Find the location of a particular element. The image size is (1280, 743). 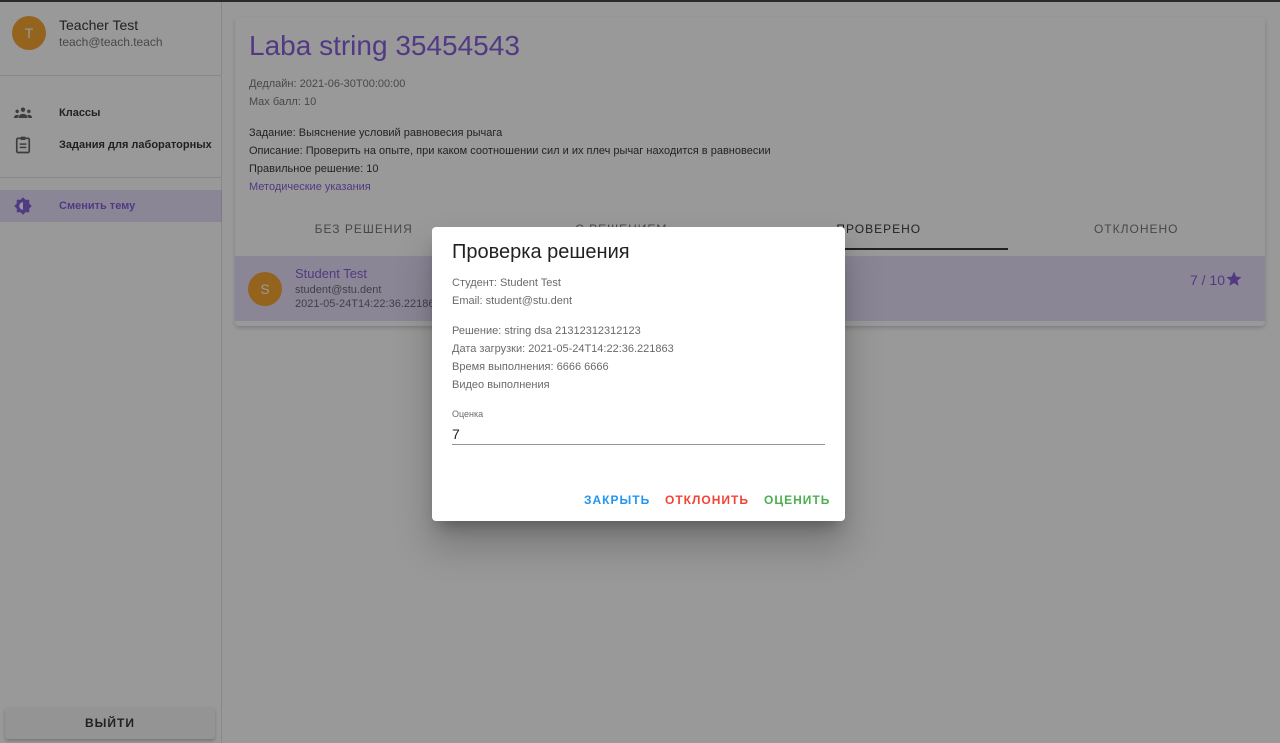

reject-button: ОТКЛОНИТЬ is located at coordinates (707, 500).